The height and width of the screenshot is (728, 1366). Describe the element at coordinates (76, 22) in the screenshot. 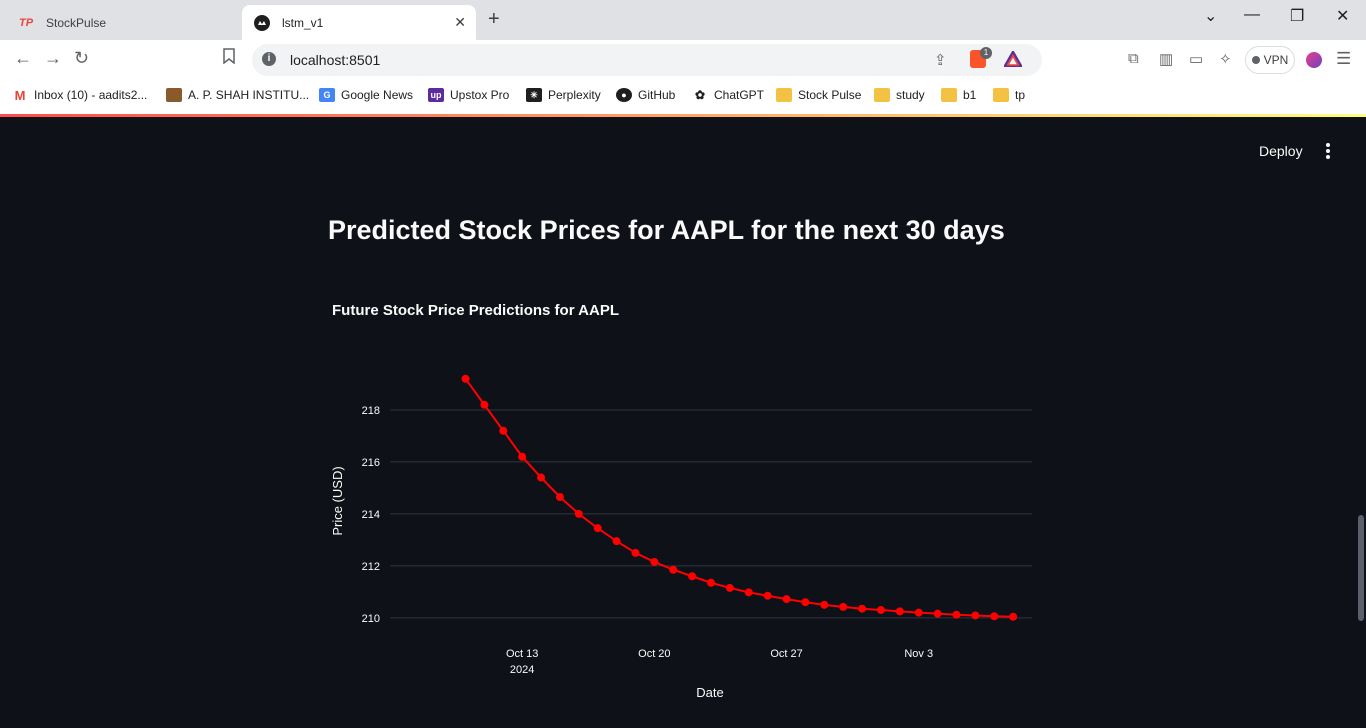

I see `tab-title: StockPulse` at that location.